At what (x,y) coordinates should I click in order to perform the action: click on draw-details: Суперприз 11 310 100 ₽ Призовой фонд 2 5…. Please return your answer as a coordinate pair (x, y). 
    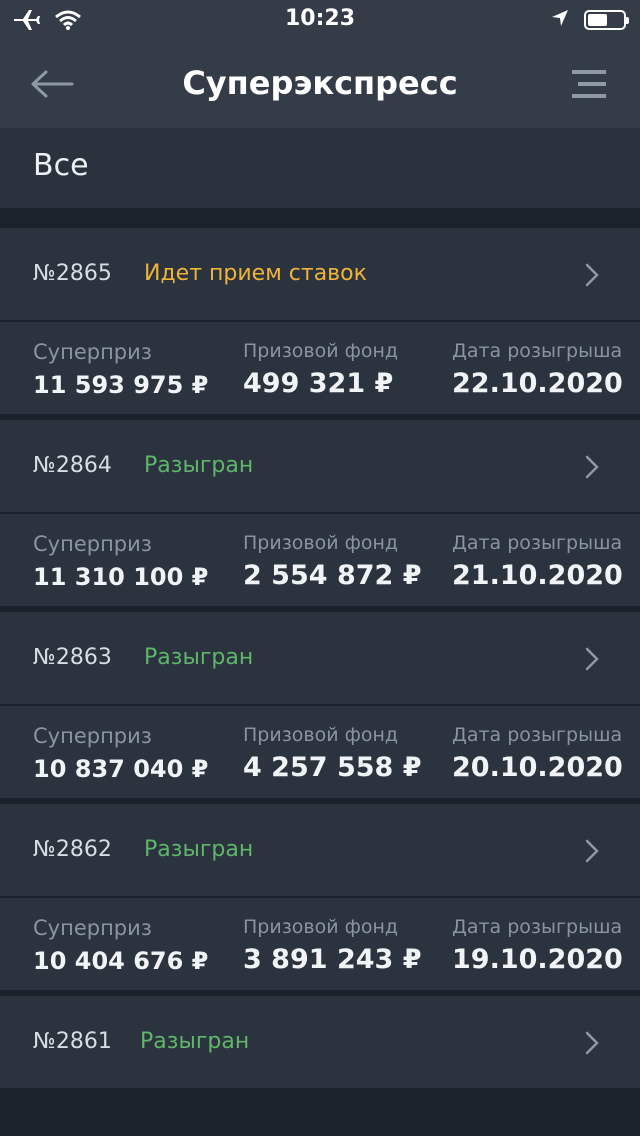
    Looking at the image, I should click on (320, 560).